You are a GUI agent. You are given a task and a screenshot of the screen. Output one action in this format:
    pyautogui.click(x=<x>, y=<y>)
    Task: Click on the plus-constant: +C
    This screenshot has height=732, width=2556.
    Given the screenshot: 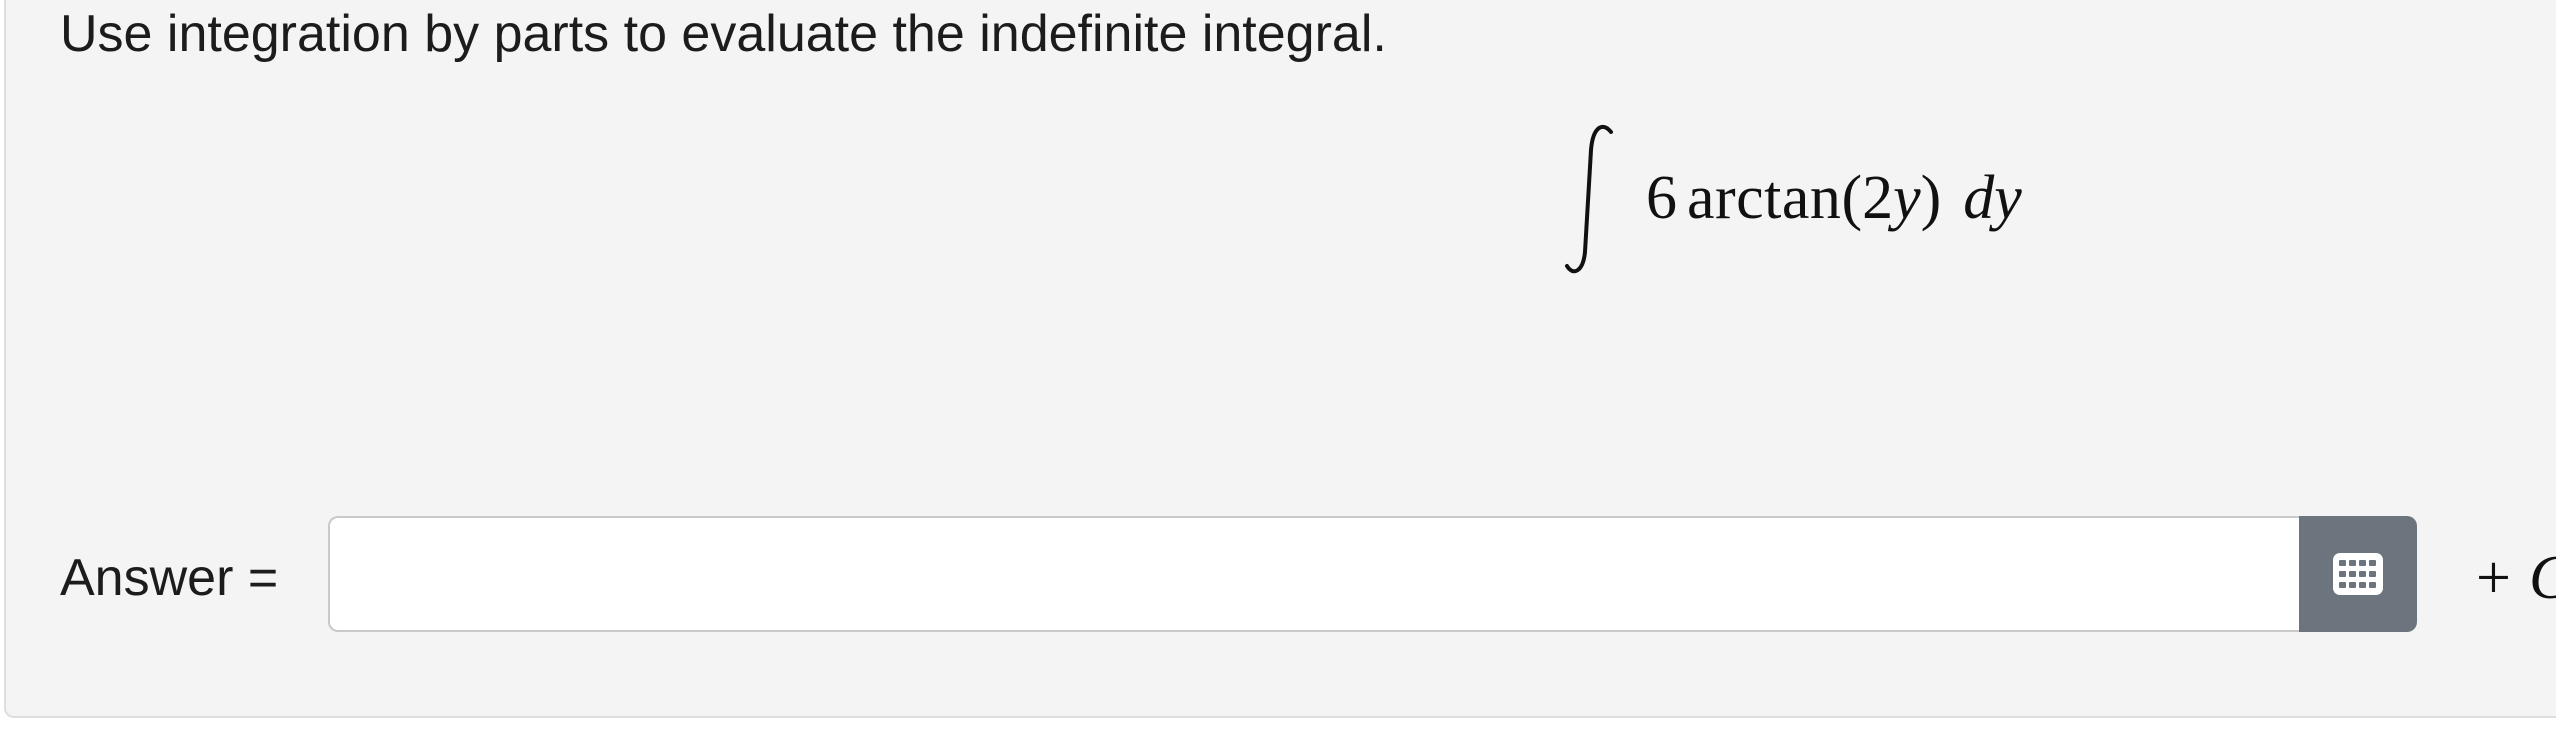 What is the action you would take?
    pyautogui.click(x=2516, y=578)
    